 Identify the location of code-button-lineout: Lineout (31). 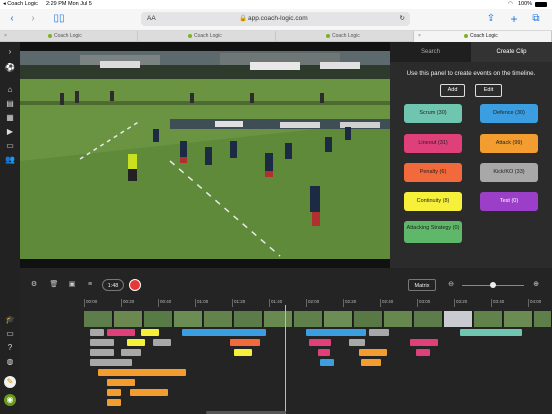
(433, 143).